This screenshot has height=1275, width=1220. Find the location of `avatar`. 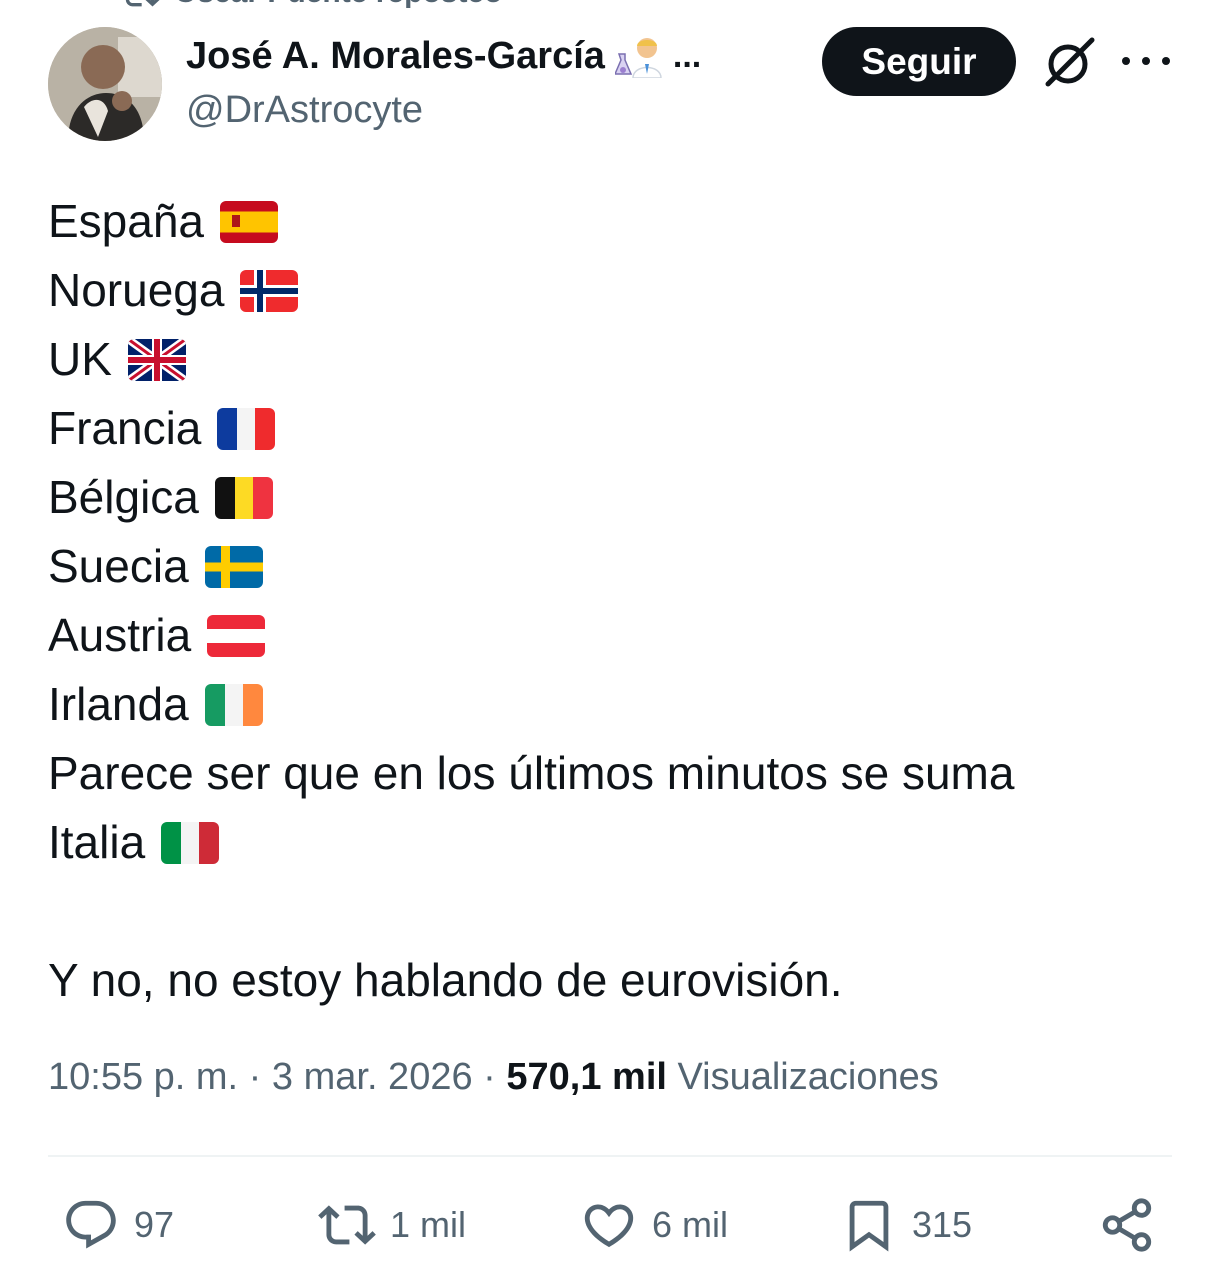

avatar is located at coordinates (105, 84).